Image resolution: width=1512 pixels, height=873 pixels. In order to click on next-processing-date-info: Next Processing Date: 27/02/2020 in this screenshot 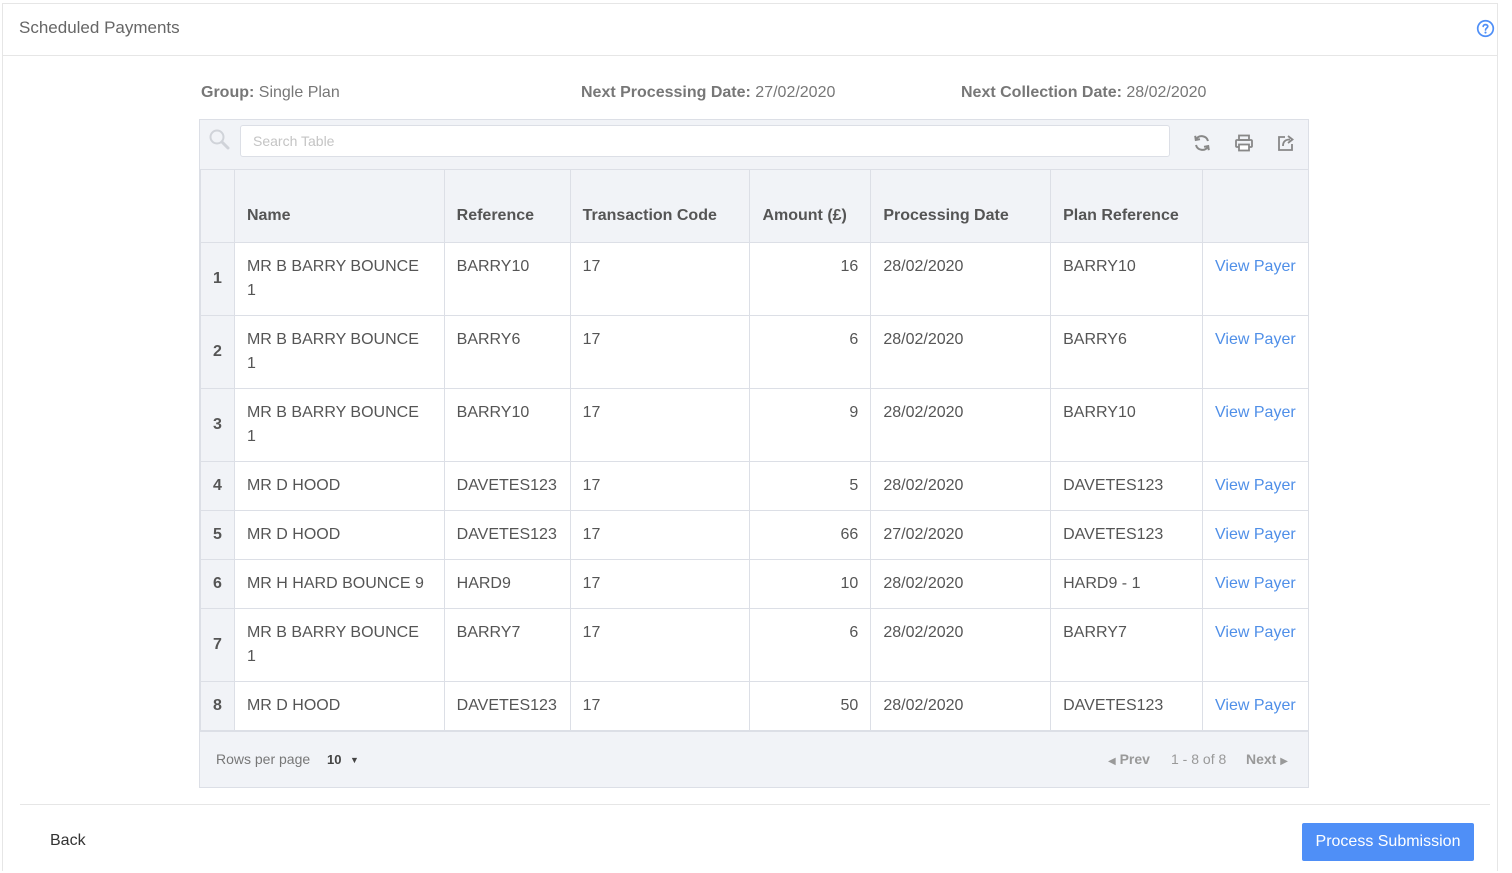, I will do `click(708, 93)`.